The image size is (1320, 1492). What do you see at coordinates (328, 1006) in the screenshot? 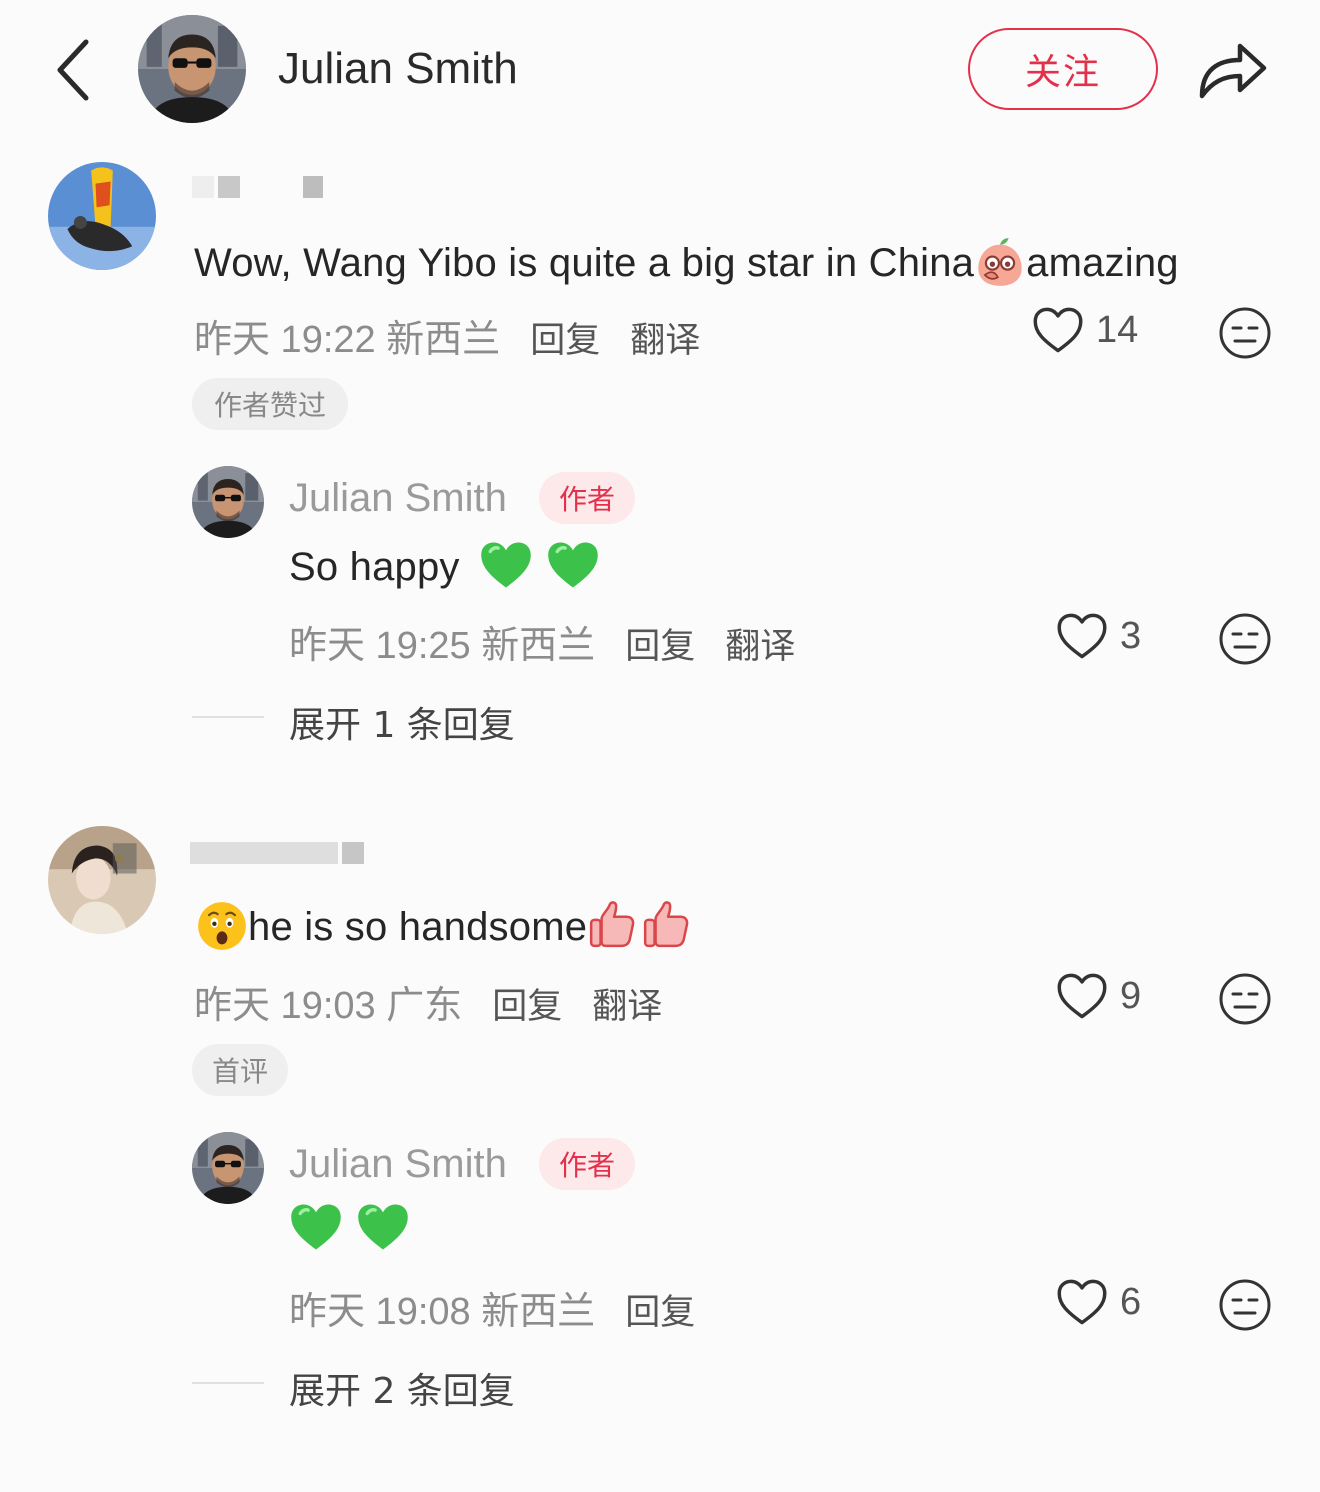
I see `comment-time: 昨天 19:03 广东` at bounding box center [328, 1006].